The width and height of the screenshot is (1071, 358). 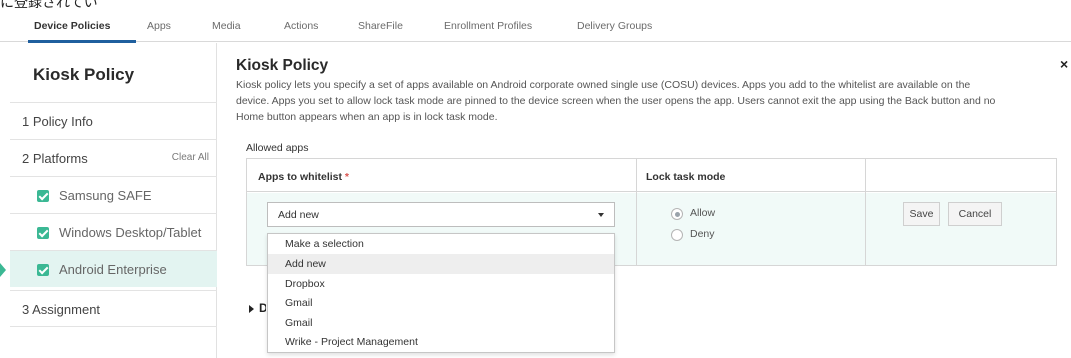 I want to click on step-policy-info: 1 Policy Info, so click(x=113, y=120).